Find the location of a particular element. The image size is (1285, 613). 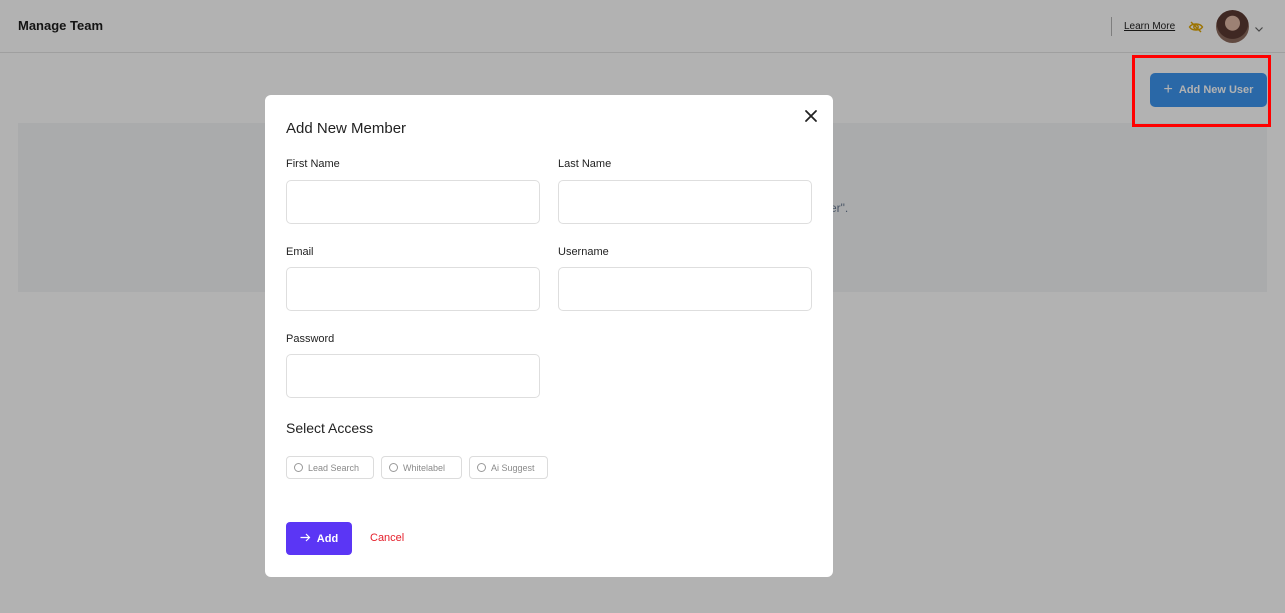

access-option-lead-search: Lead Search is located at coordinates (330, 467).